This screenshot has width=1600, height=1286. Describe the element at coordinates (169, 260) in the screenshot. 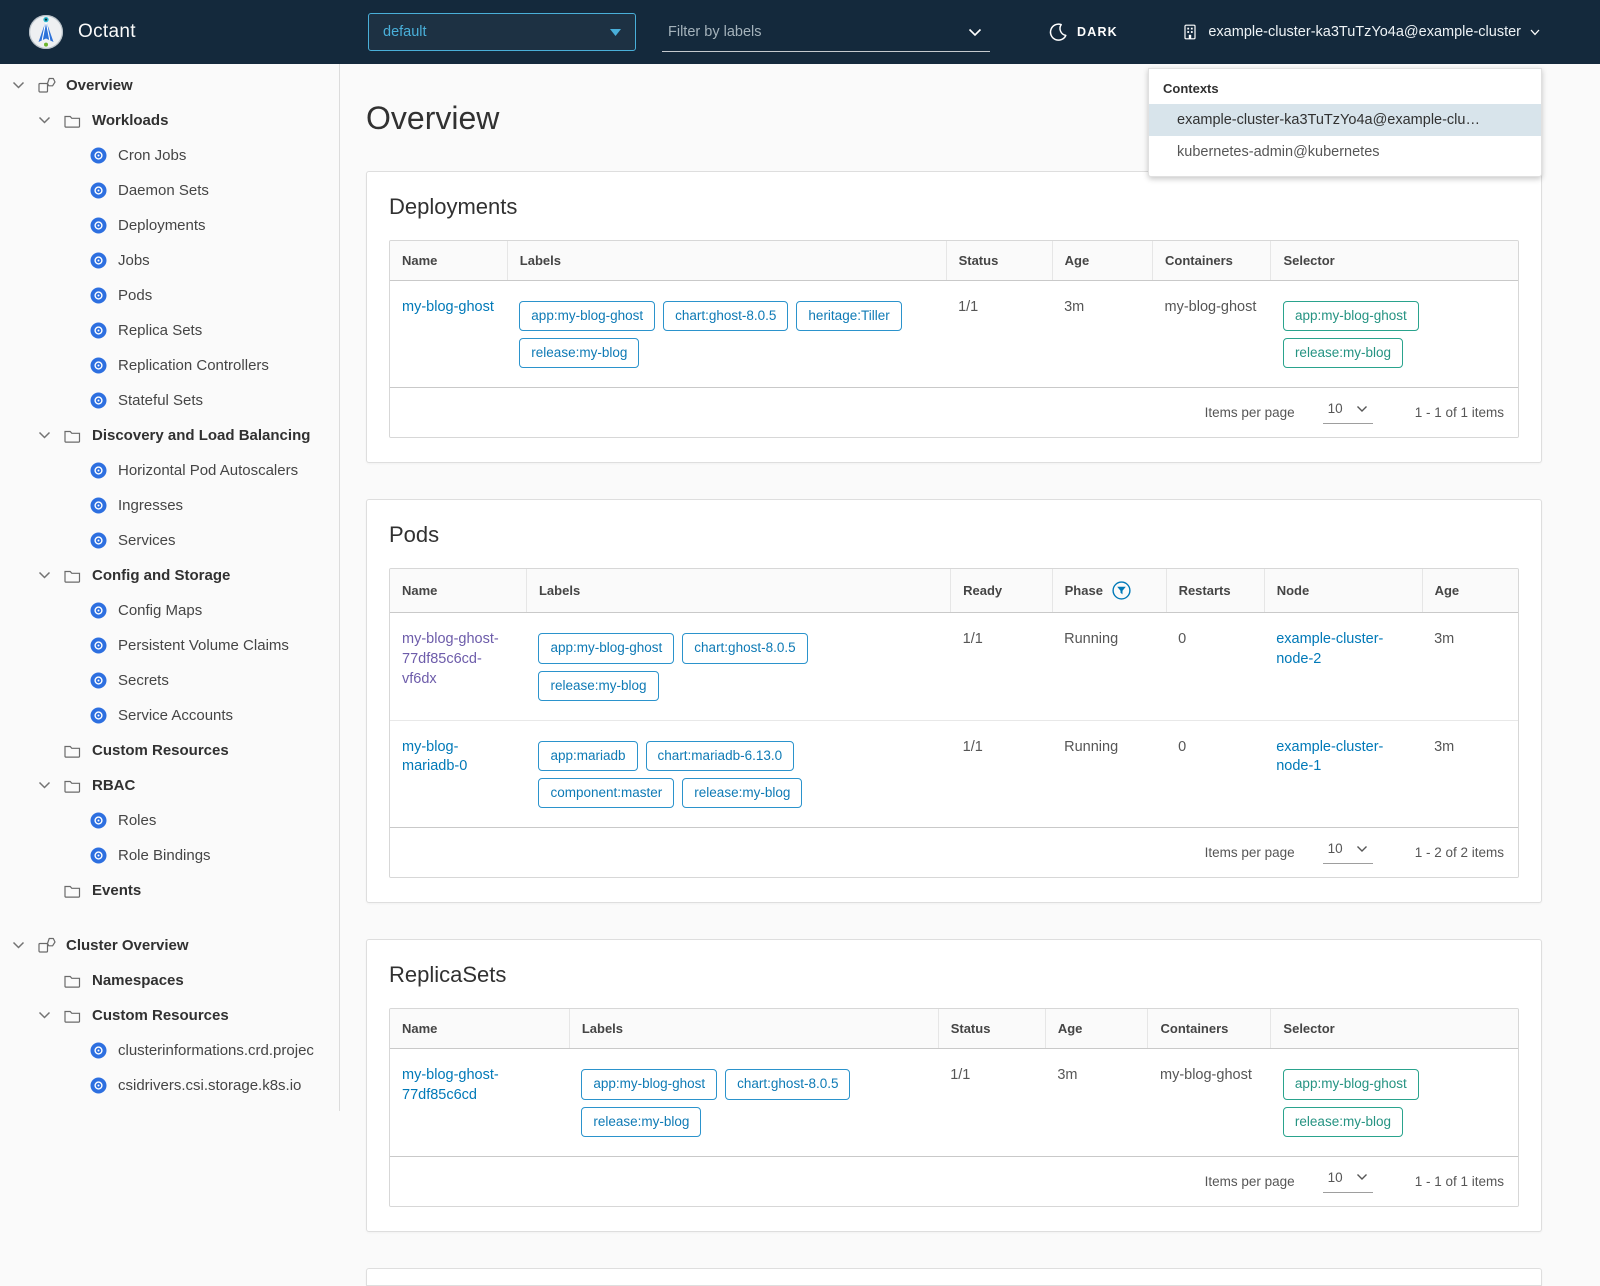

I see `sidebar-item-jobs: Jobs` at that location.